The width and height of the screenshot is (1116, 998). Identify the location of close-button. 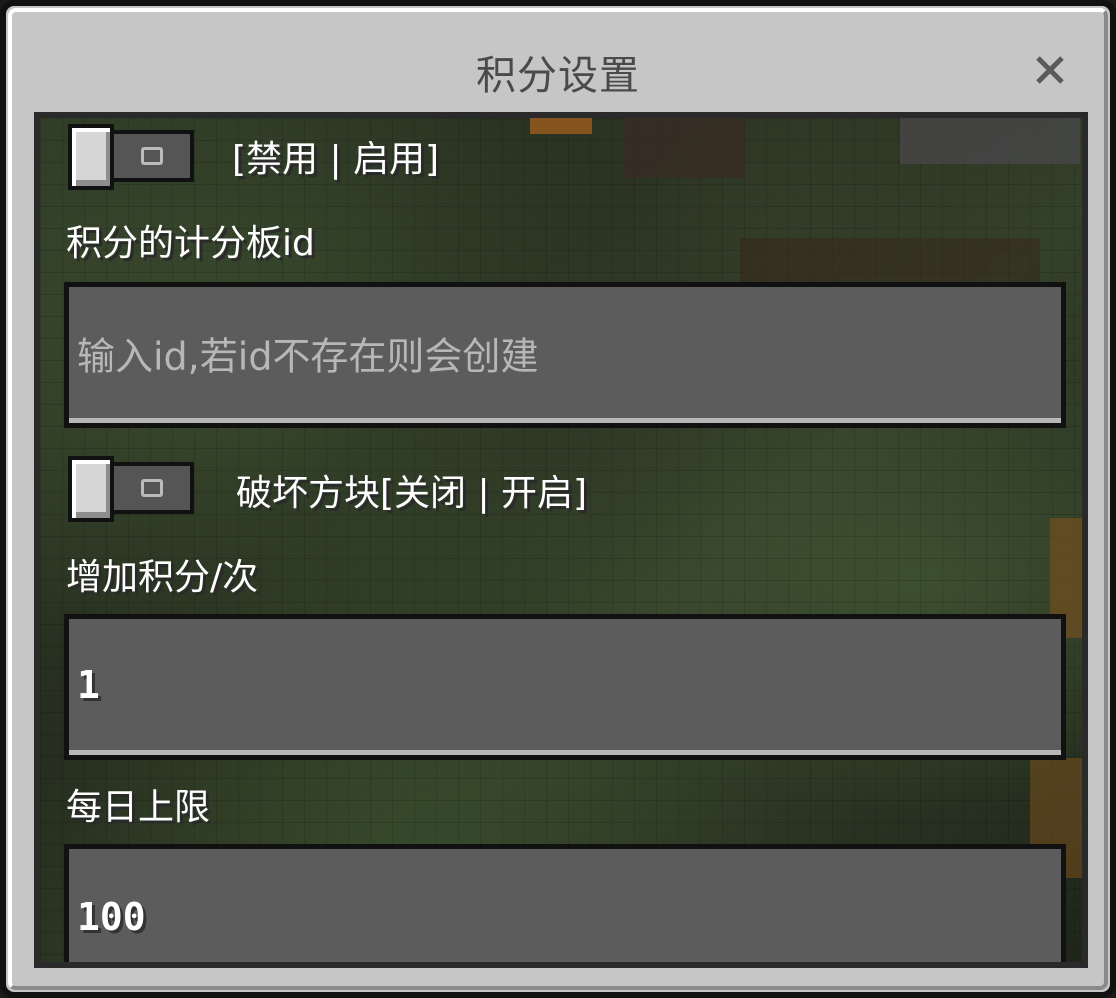
(1050, 70).